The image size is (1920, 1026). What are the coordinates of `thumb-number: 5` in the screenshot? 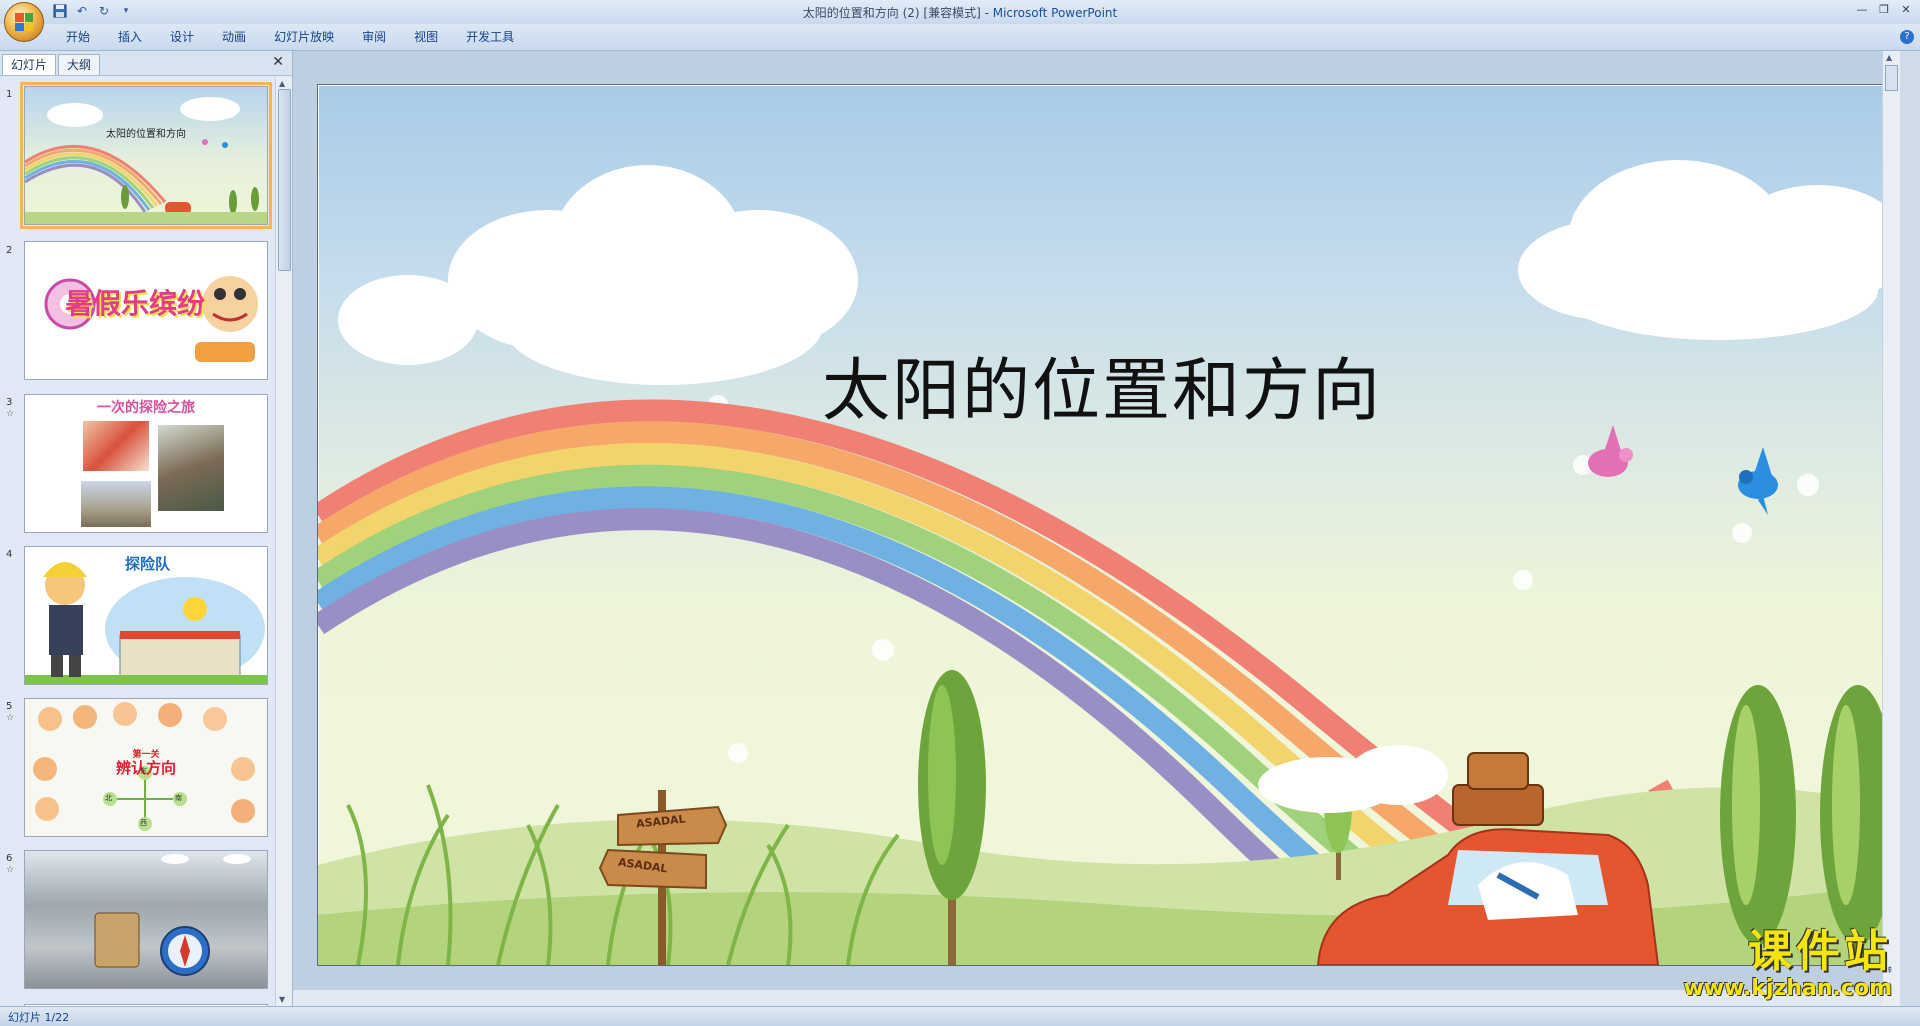 It's located at (9, 706).